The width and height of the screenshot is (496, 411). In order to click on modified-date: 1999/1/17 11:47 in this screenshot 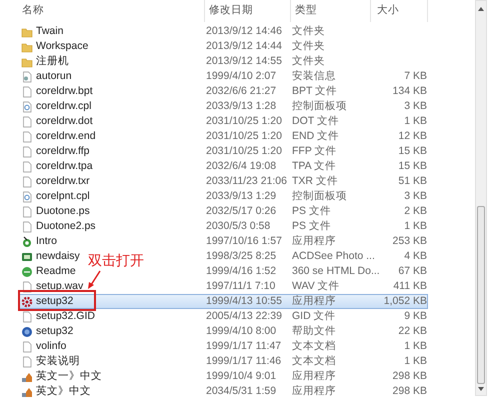, I will do `click(244, 346)`.